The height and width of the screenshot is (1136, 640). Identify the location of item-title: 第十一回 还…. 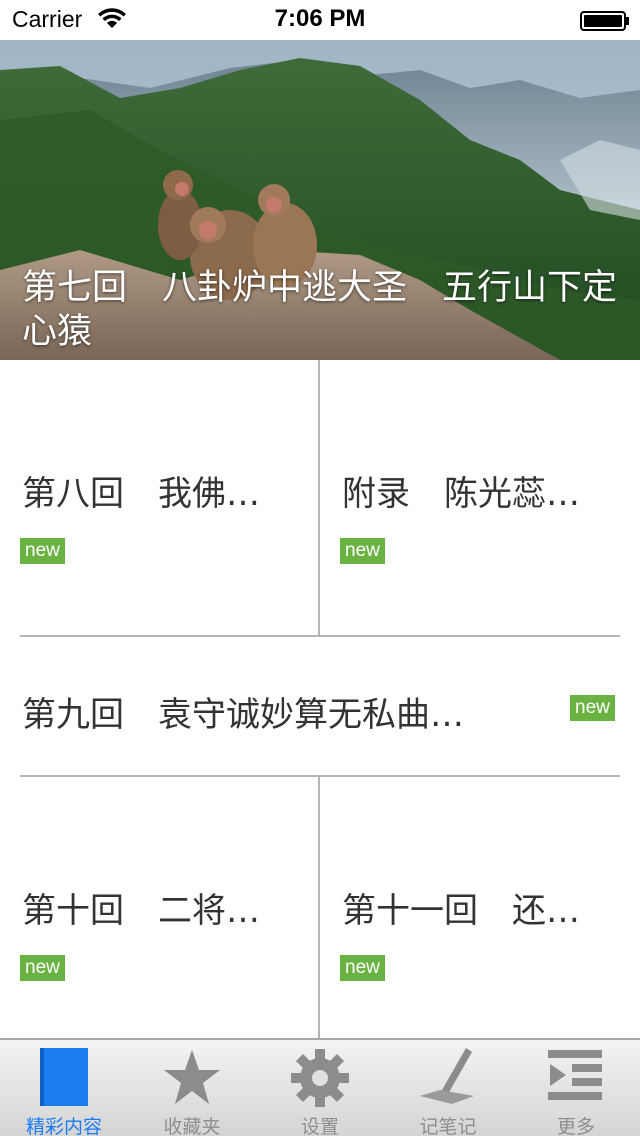
(461, 911).